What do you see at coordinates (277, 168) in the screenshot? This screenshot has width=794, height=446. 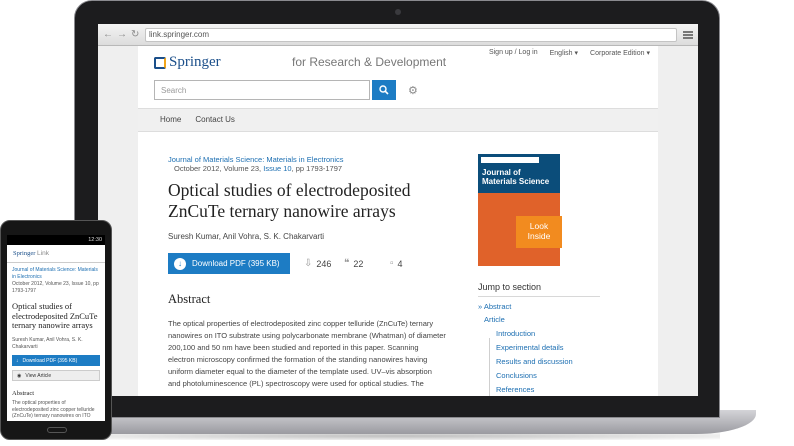 I see `issue-link: Issue 10` at bounding box center [277, 168].